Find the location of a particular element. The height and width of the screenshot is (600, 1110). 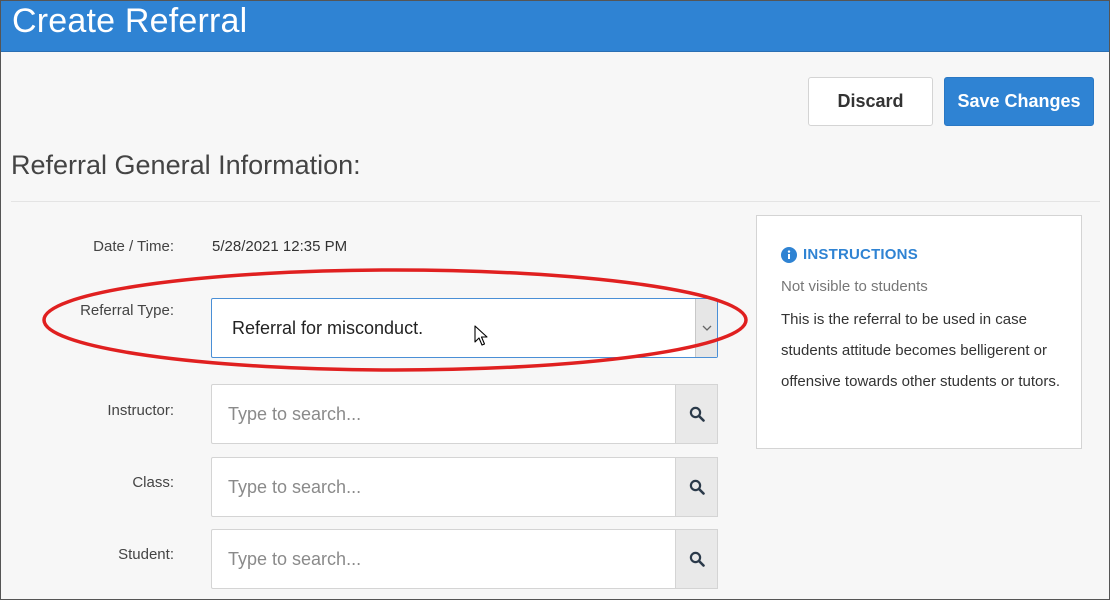

referral-type-selected-value: Referral for misconduct. is located at coordinates (328, 328).